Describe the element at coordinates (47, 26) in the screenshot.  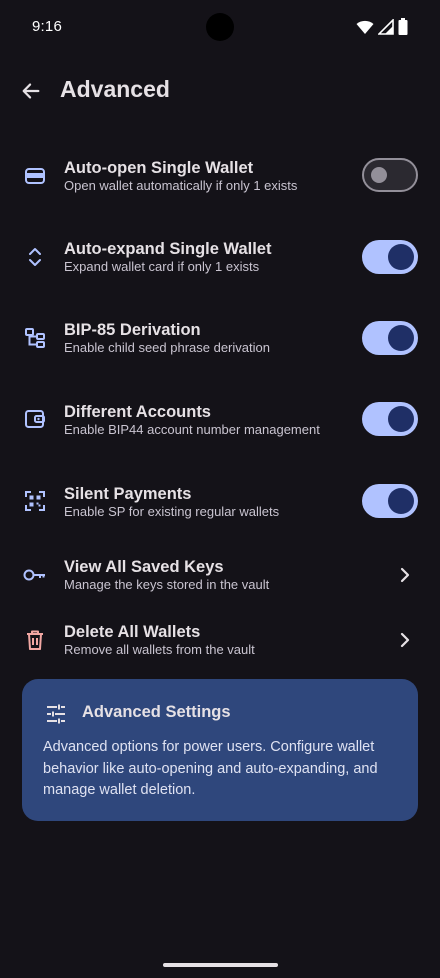
I see `status-time: 9:16` at that location.